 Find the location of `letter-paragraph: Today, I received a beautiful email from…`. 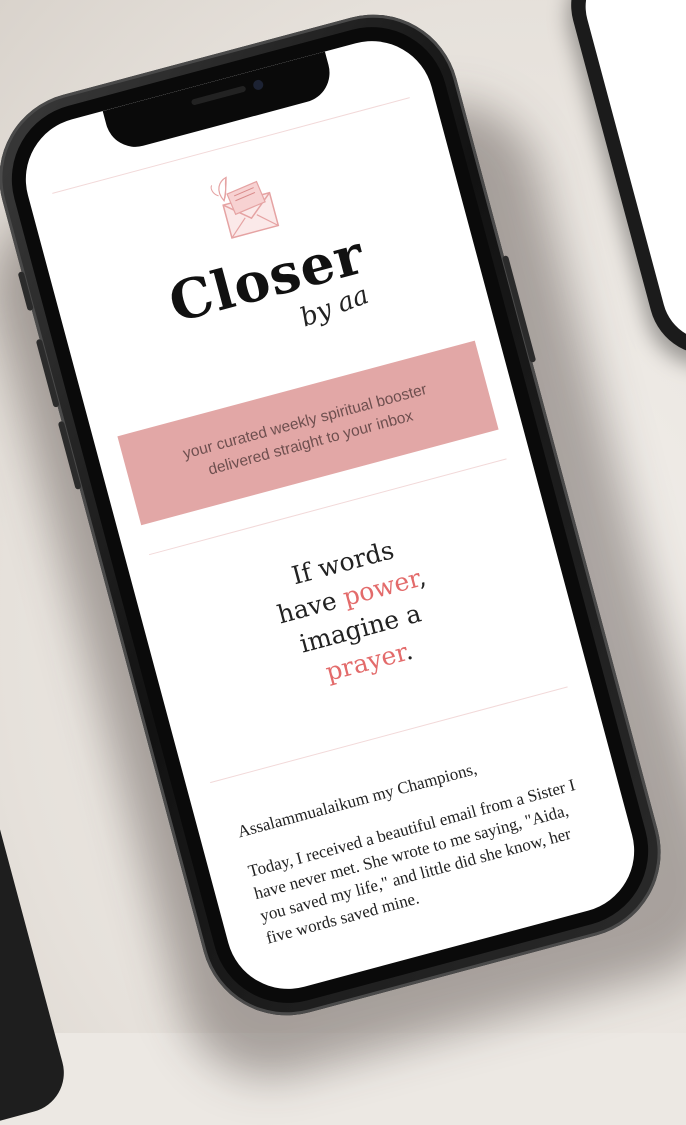

letter-paragraph: Today, I received a beautiful email from… is located at coordinates (412, 861).